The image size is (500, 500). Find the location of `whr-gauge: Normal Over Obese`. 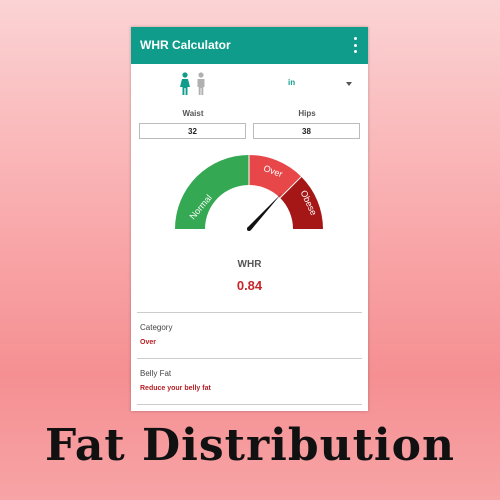

whr-gauge: Normal Over Obese is located at coordinates (251, 209).